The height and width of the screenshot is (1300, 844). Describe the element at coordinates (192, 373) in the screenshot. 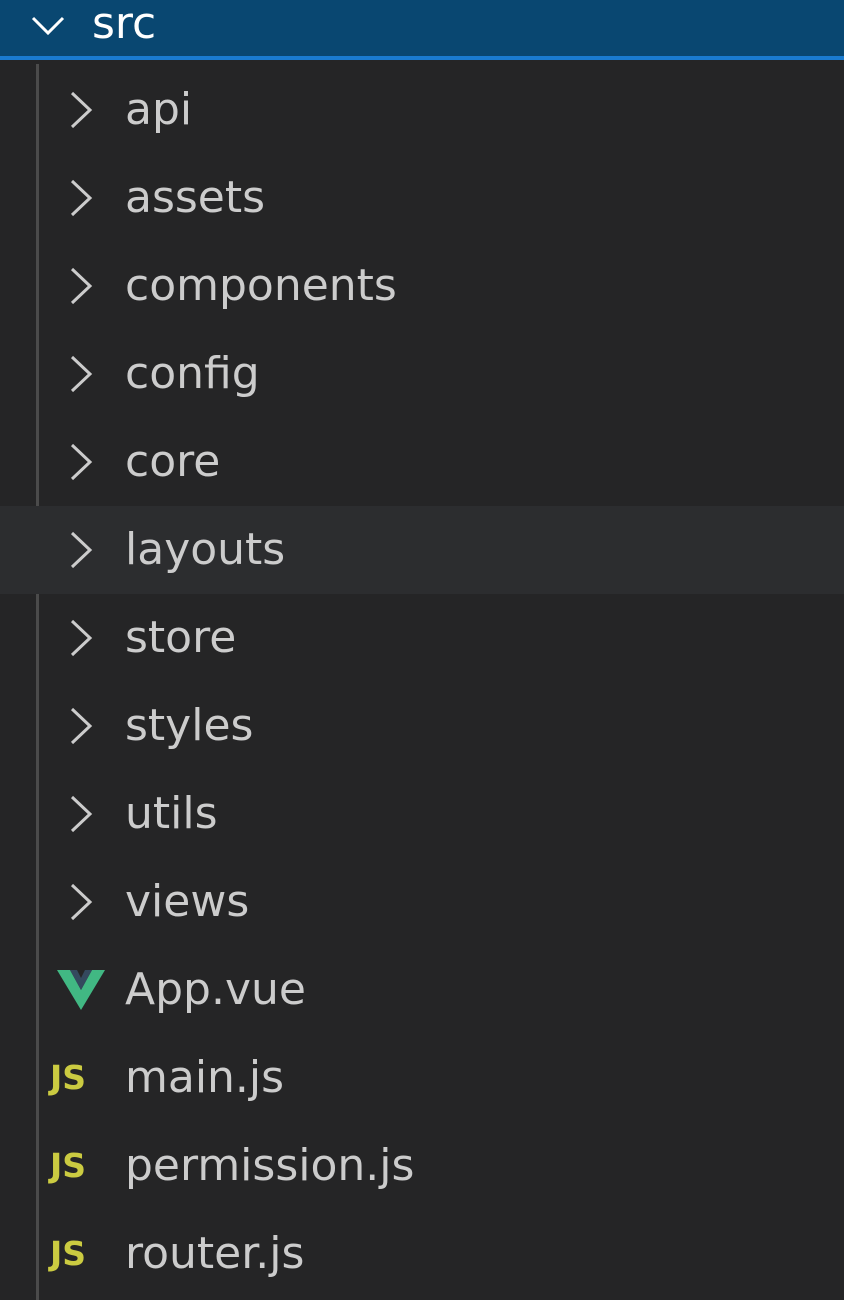

I see `folder-label: config` at that location.